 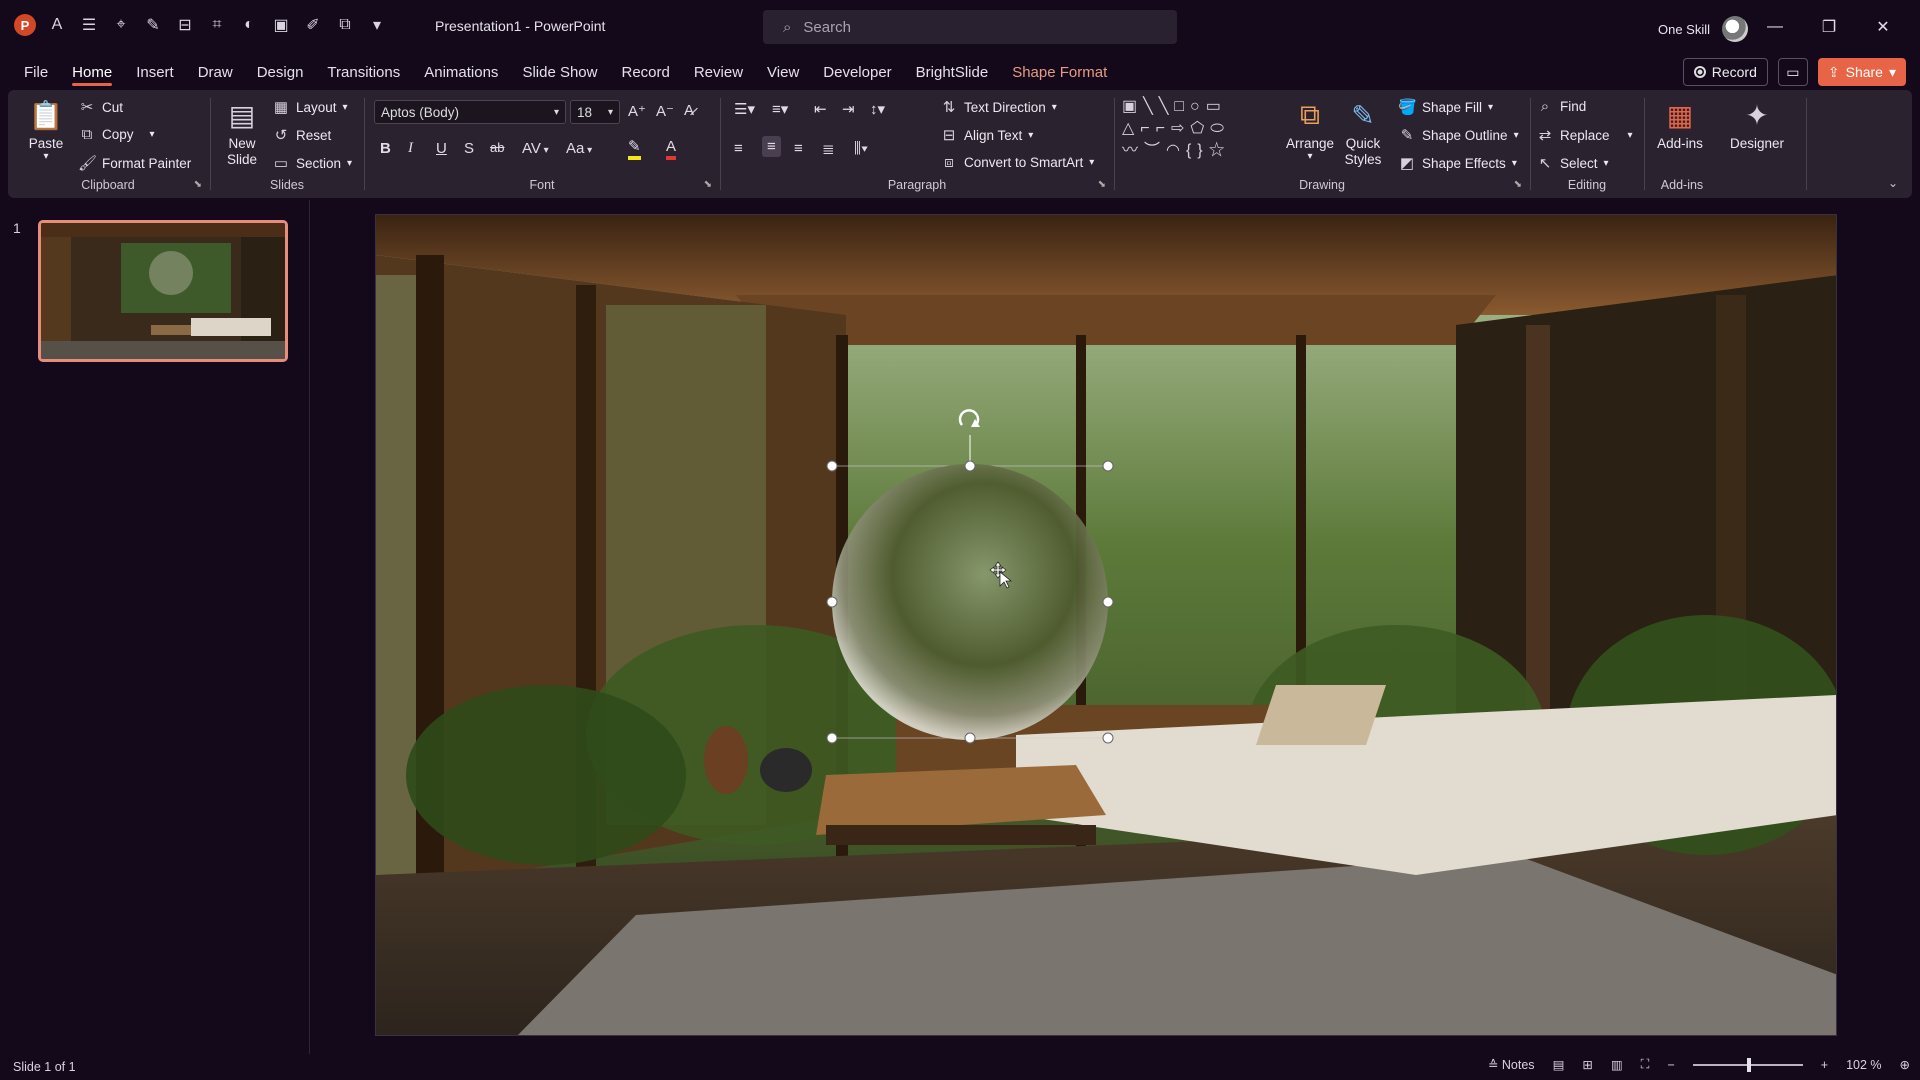 What do you see at coordinates (848, 109) in the screenshot?
I see `increase-indent-icon: ⇥` at bounding box center [848, 109].